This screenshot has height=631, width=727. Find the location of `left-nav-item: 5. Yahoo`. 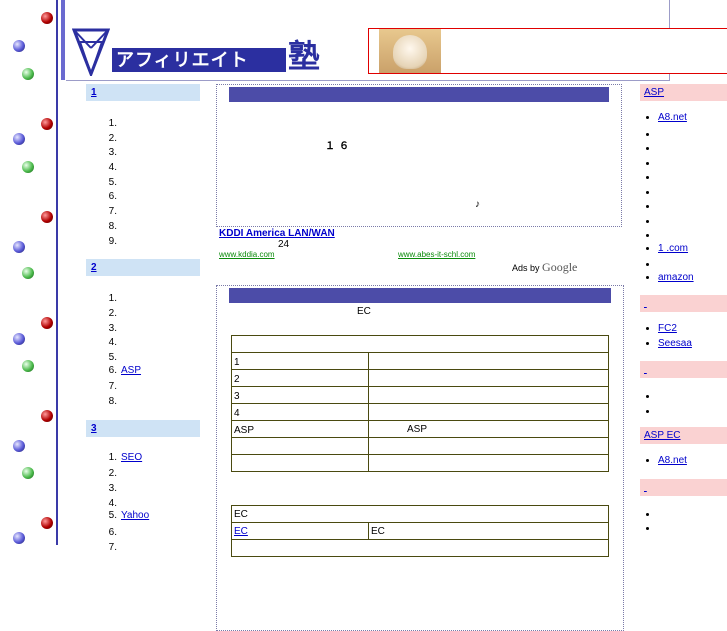

left-nav-item: 5. Yahoo is located at coordinates (143, 516).